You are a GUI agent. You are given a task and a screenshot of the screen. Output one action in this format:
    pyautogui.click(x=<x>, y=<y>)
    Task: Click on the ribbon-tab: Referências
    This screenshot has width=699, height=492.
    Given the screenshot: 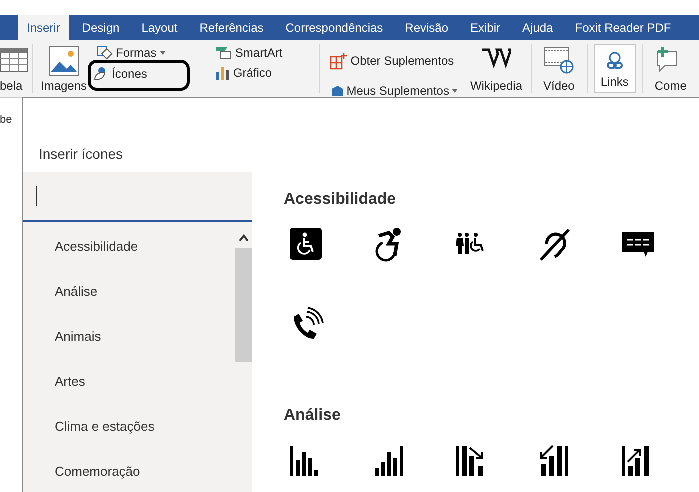 What is the action you would take?
    pyautogui.click(x=231, y=27)
    